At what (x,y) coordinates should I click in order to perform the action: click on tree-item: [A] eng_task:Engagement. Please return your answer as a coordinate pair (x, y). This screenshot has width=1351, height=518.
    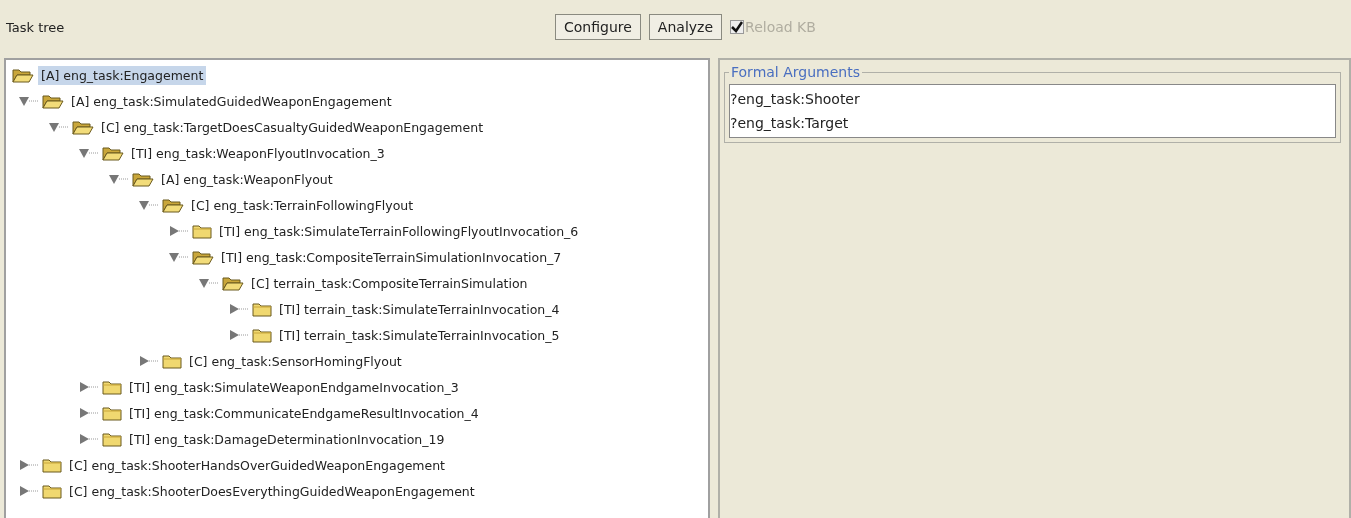
    Looking at the image, I should click on (122, 75).